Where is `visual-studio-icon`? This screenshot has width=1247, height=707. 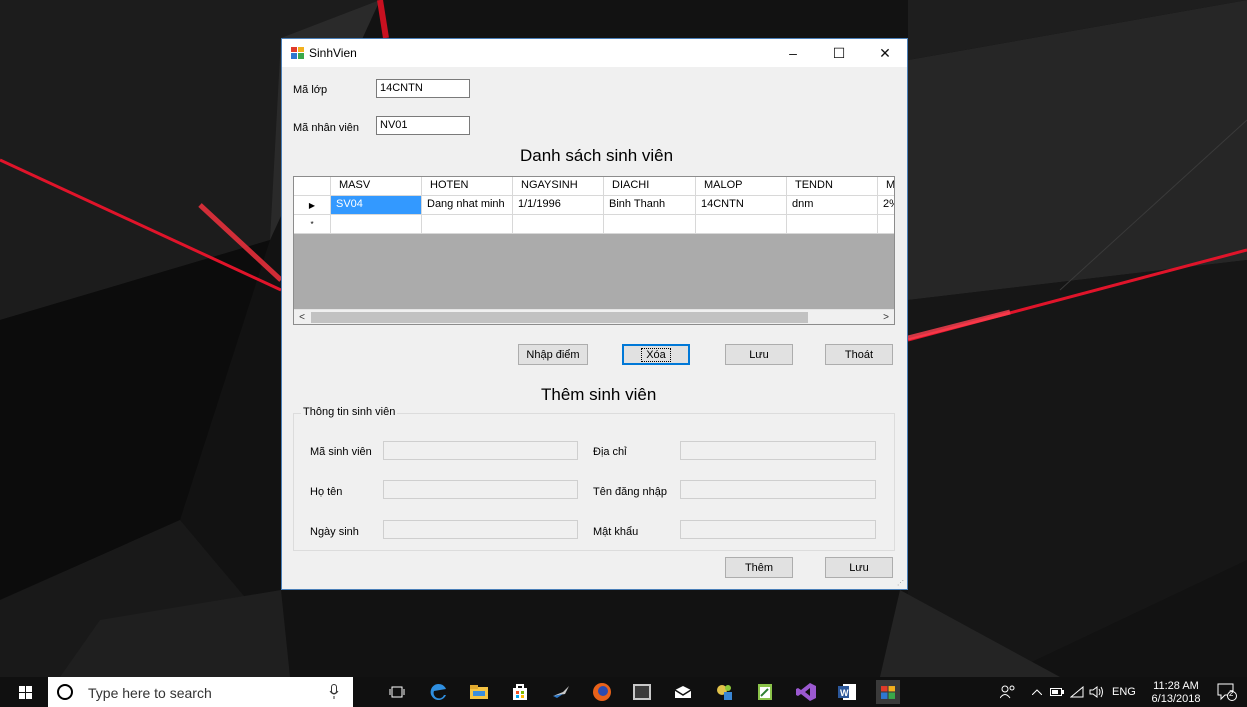 visual-studio-icon is located at coordinates (806, 692).